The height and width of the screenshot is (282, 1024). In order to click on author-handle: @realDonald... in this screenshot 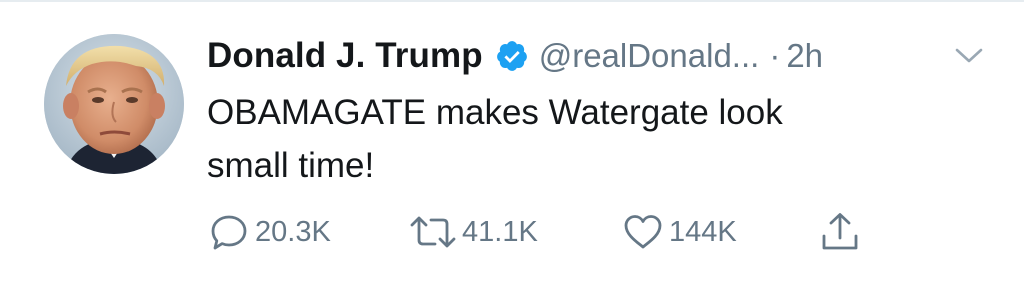, I will do `click(649, 56)`.